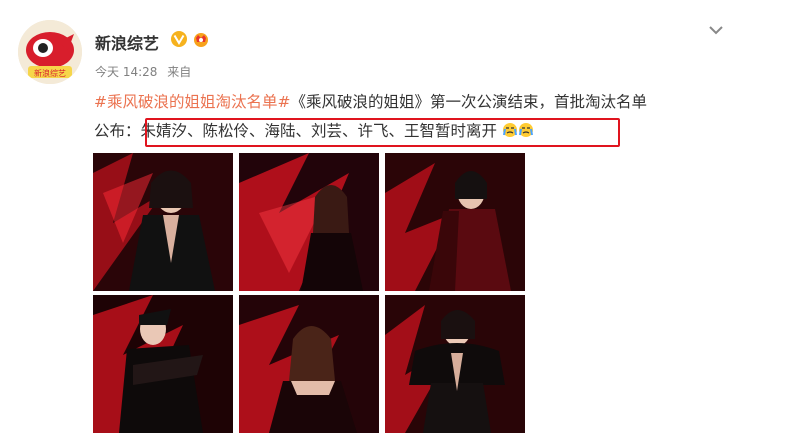 This screenshot has width=792, height=433. I want to click on hashtag-link: #乘风破浪的姐姐淘汰名单#, so click(192, 102).